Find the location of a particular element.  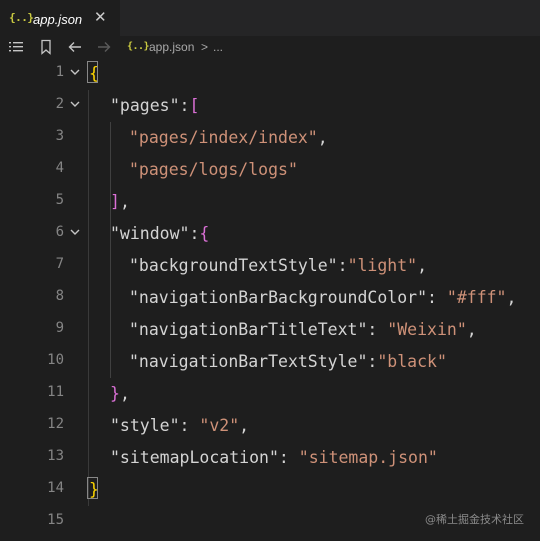

json-key: "pages" is located at coordinates (145, 105).